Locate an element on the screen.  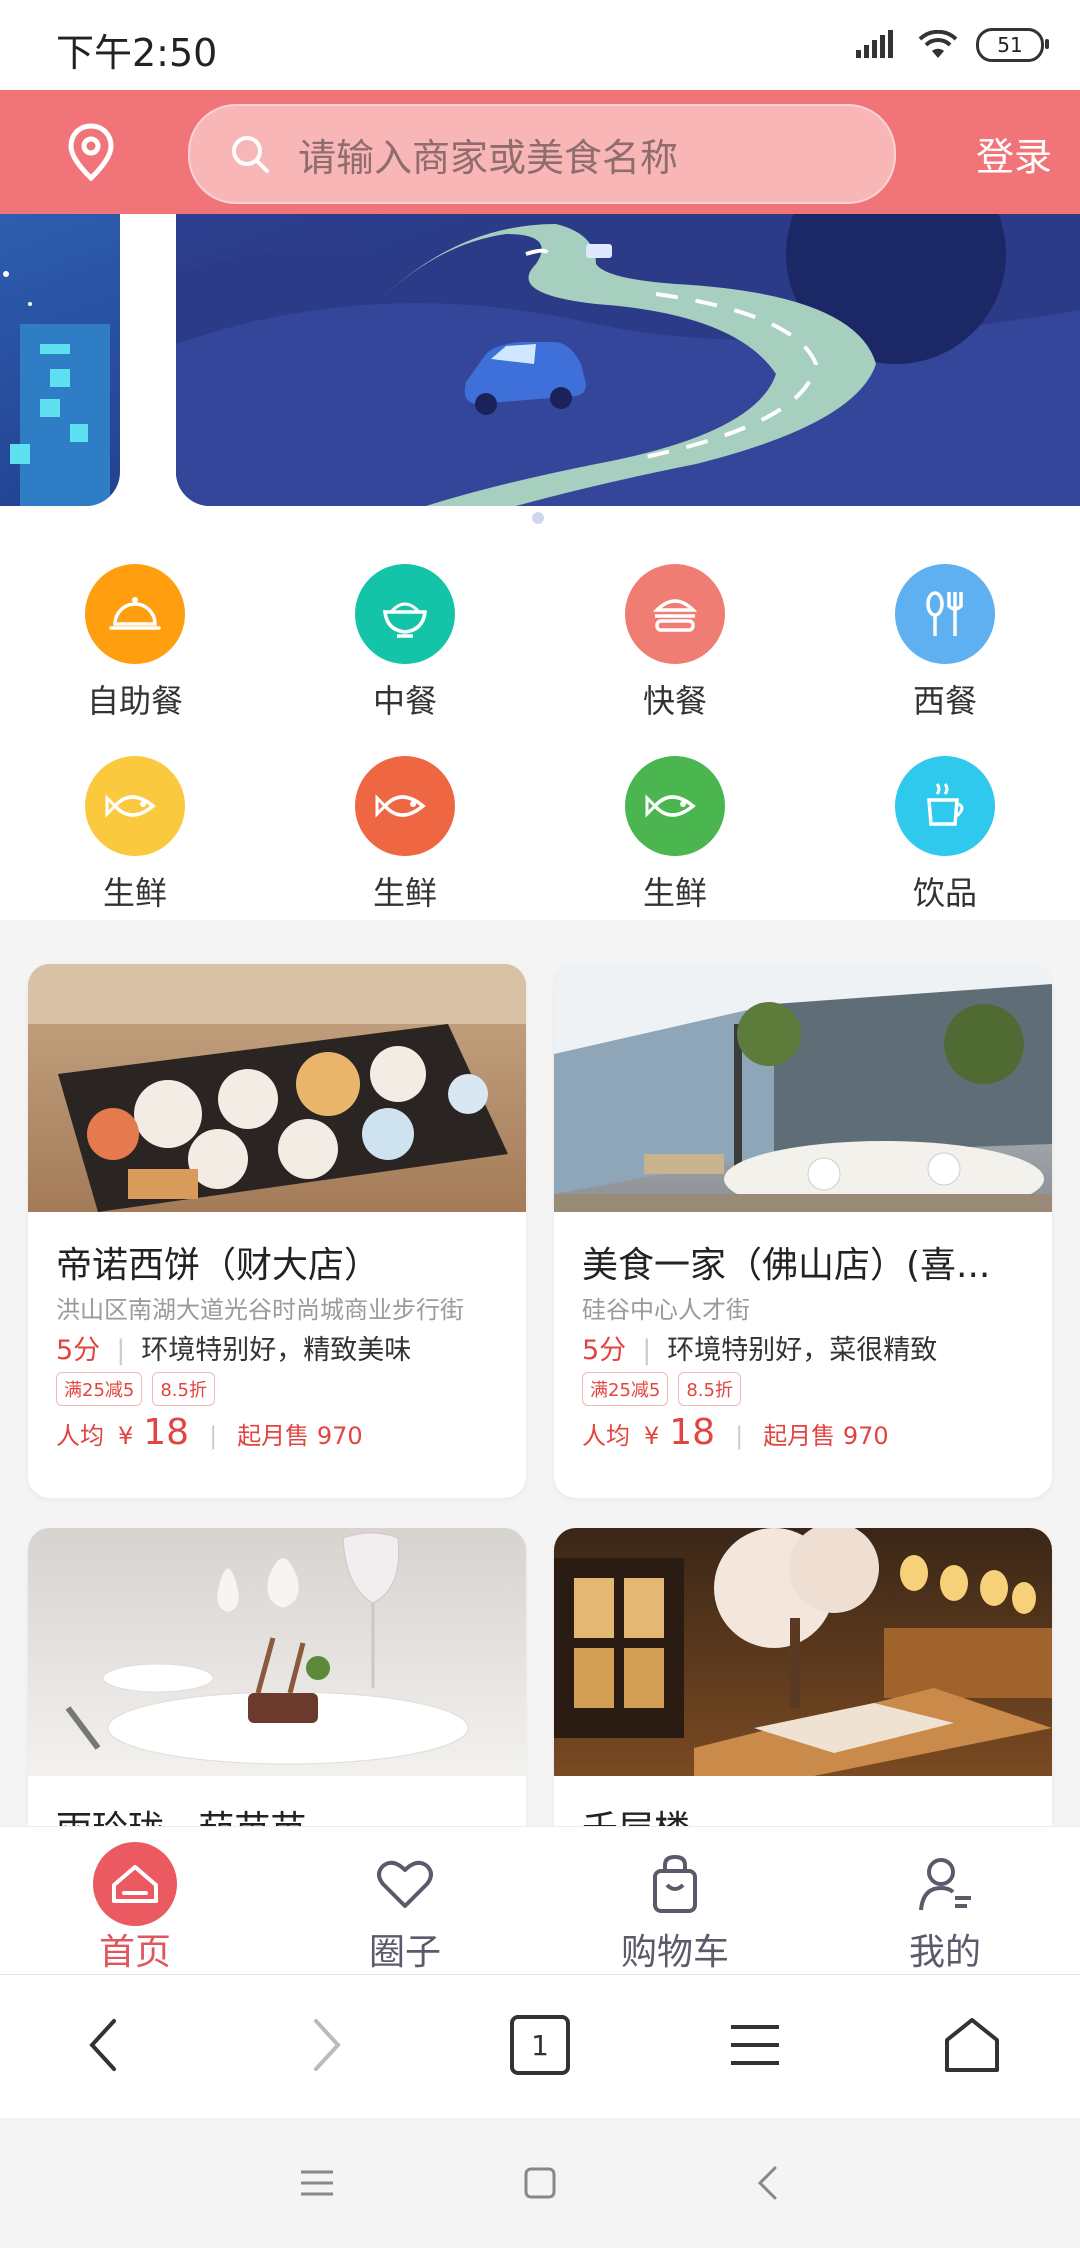
category-fresh-3: 生鲜 is located at coordinates (675, 835).